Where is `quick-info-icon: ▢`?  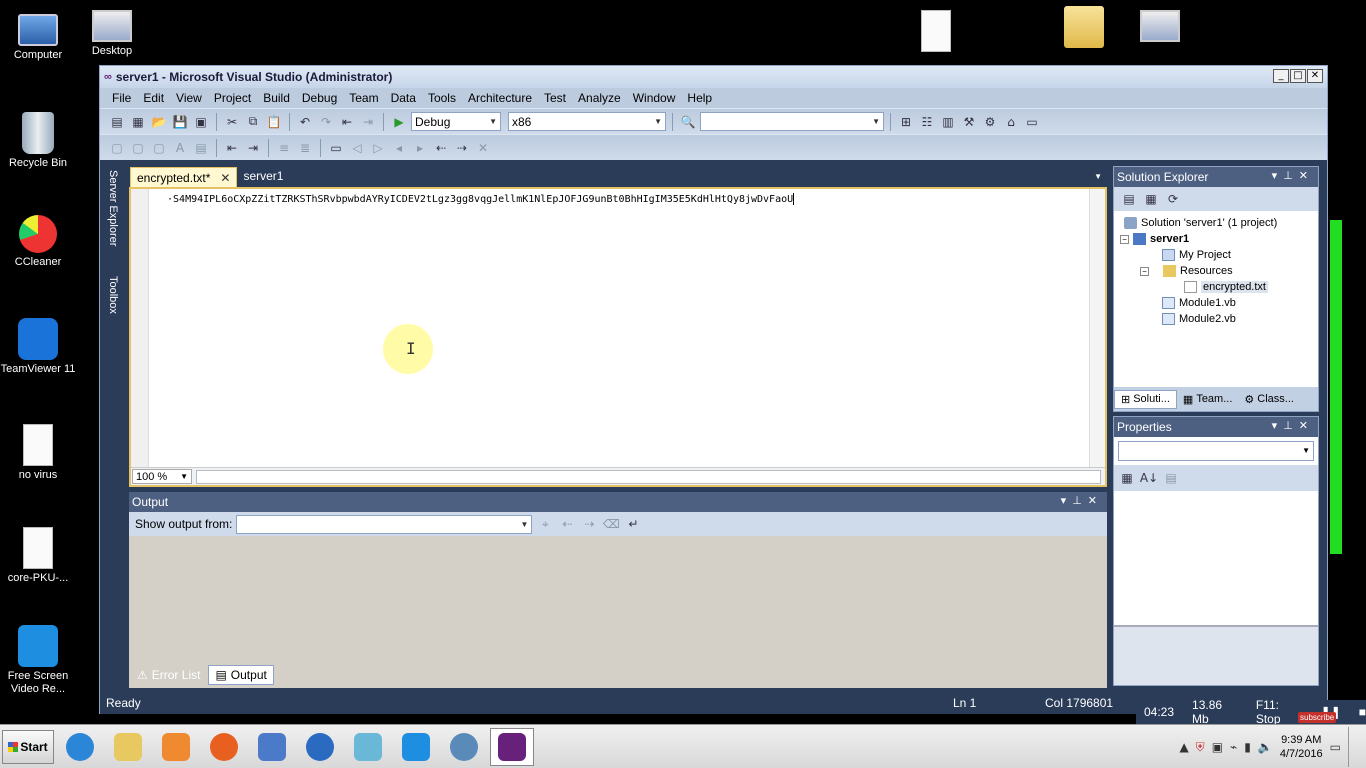 quick-info-icon: ▢ is located at coordinates (159, 148).